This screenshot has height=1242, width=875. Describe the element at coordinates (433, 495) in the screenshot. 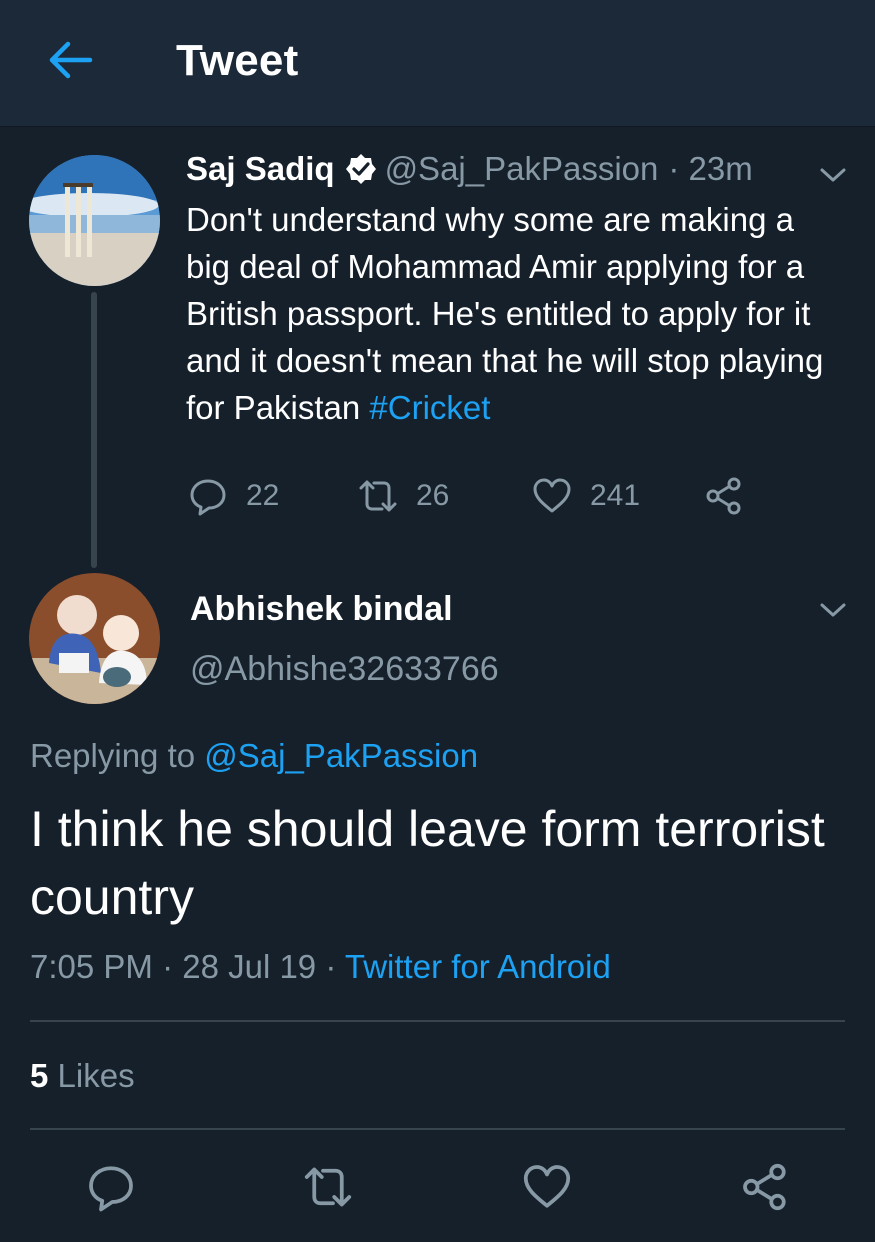

I see `retweet-count: 26` at that location.